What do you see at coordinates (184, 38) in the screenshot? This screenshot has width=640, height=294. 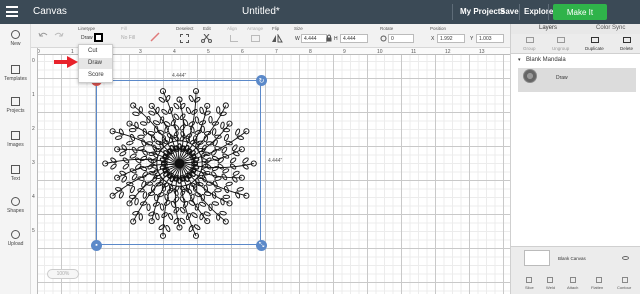 I see `deselect-icon` at bounding box center [184, 38].